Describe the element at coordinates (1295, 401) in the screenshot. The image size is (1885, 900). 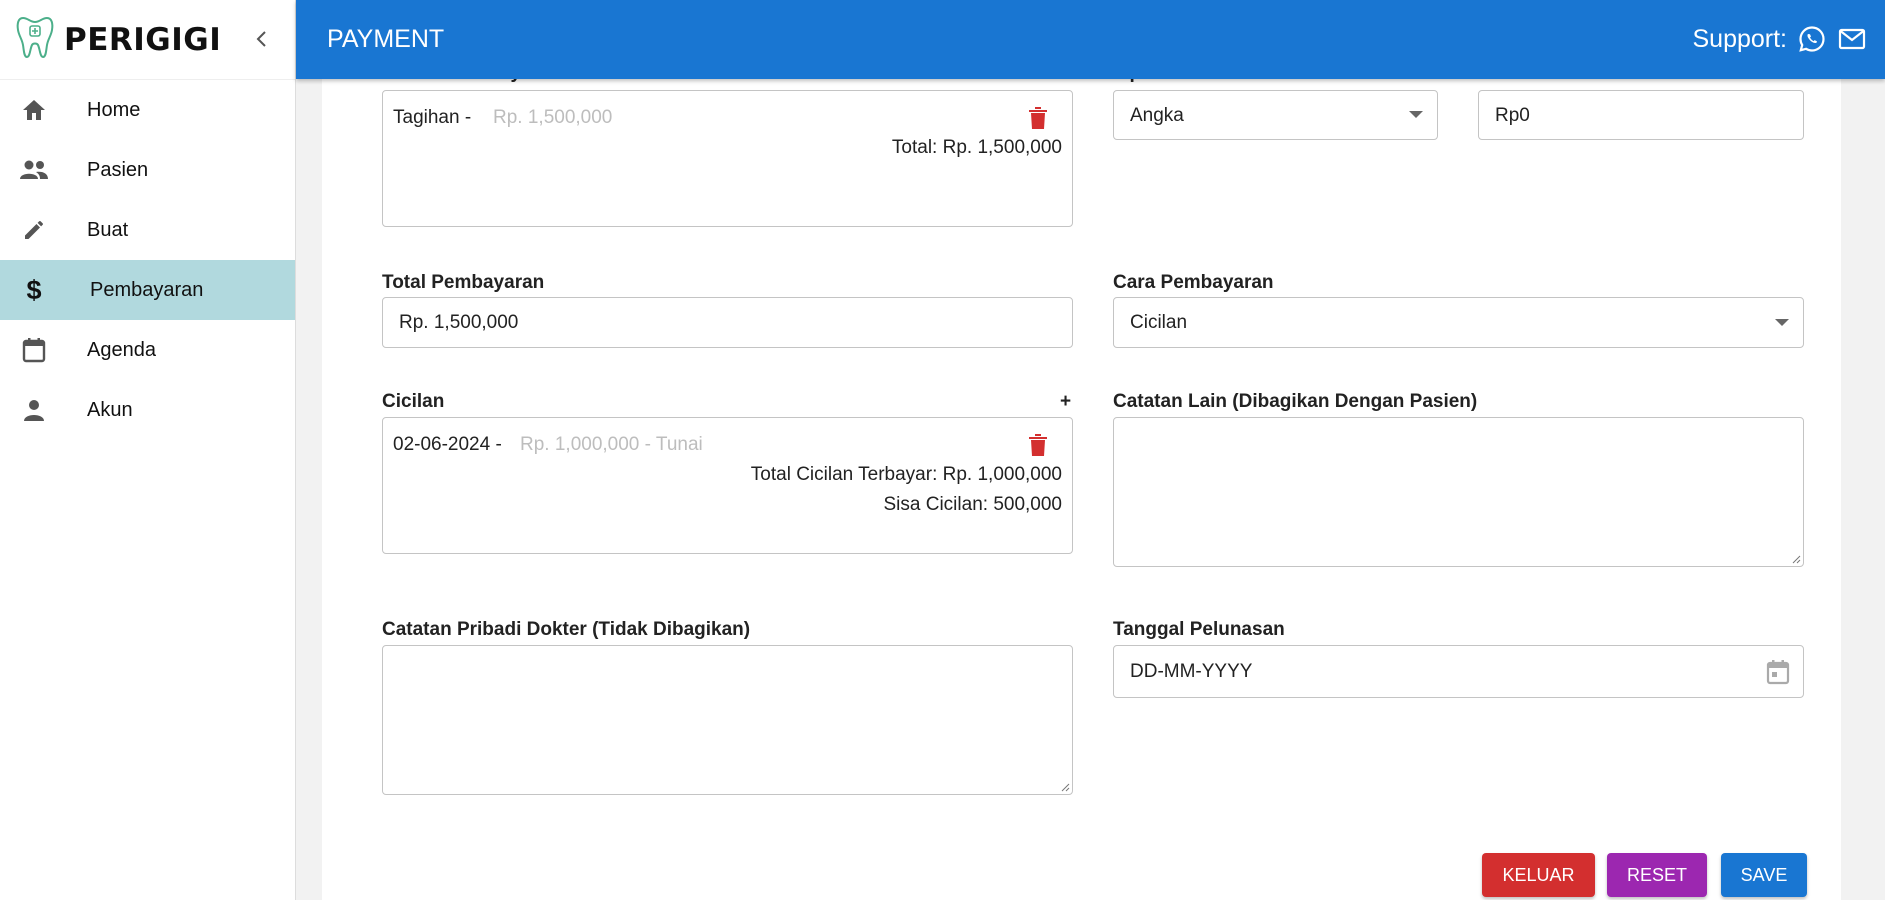
I see `catatan-lain-label: Catatan Lain (Dibagikan Dengan Pasien)` at that location.